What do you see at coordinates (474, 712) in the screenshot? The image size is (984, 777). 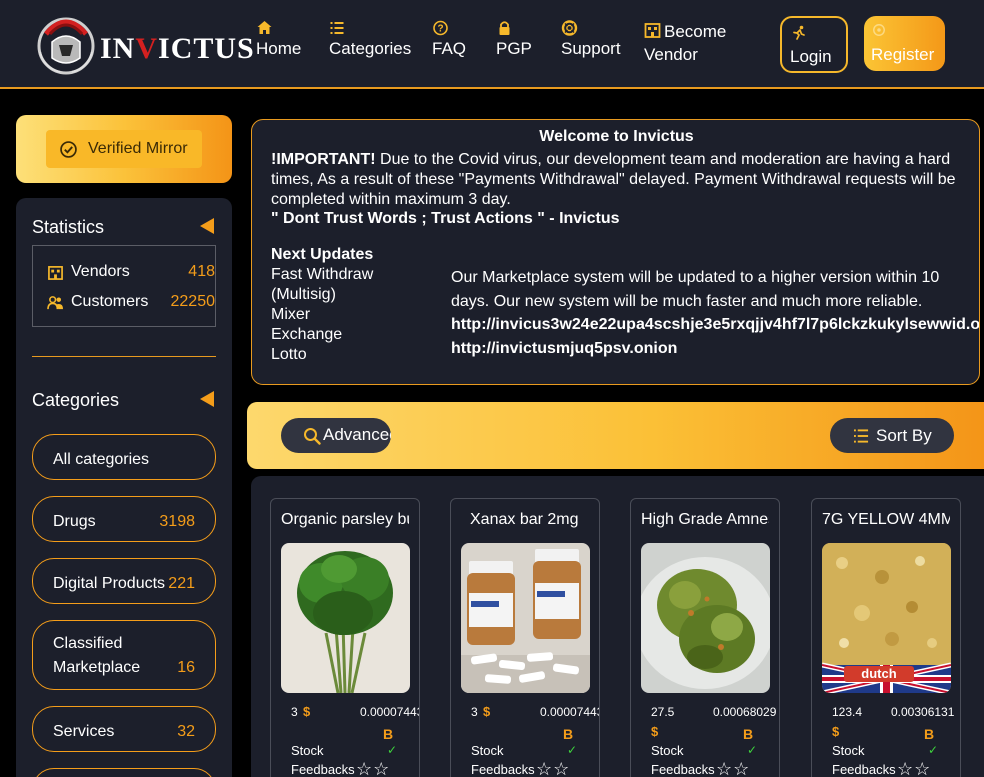 I see `price-usd: 3` at bounding box center [474, 712].